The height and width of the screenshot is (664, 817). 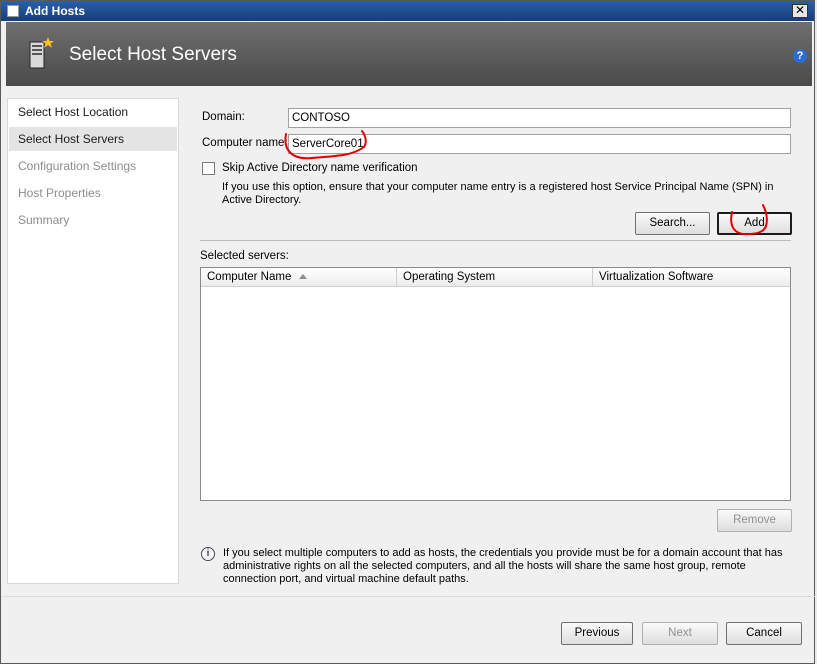 What do you see at coordinates (303, 277) in the screenshot?
I see `sort-ascending-icon` at bounding box center [303, 277].